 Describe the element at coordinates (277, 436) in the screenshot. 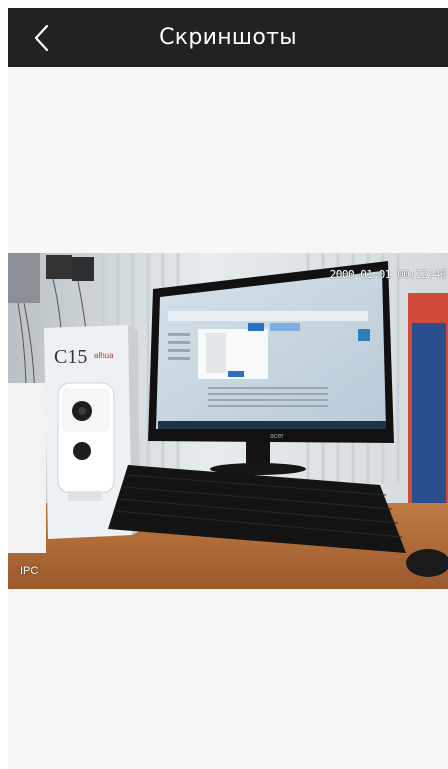

I see `svg-text: acer` at that location.